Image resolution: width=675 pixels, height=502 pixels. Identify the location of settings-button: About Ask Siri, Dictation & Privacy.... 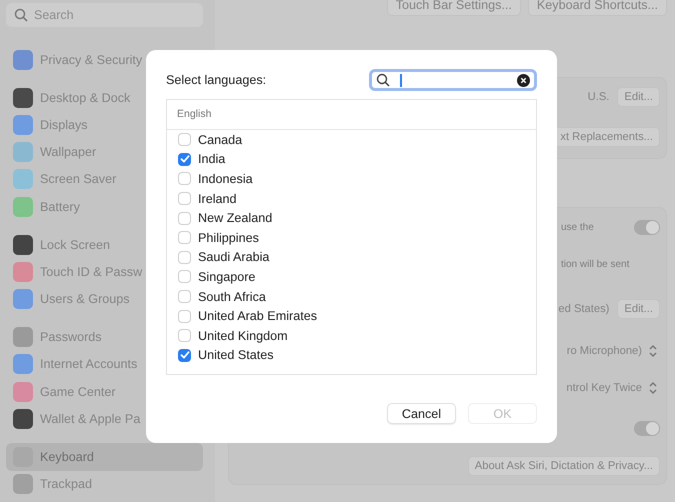
(564, 466).